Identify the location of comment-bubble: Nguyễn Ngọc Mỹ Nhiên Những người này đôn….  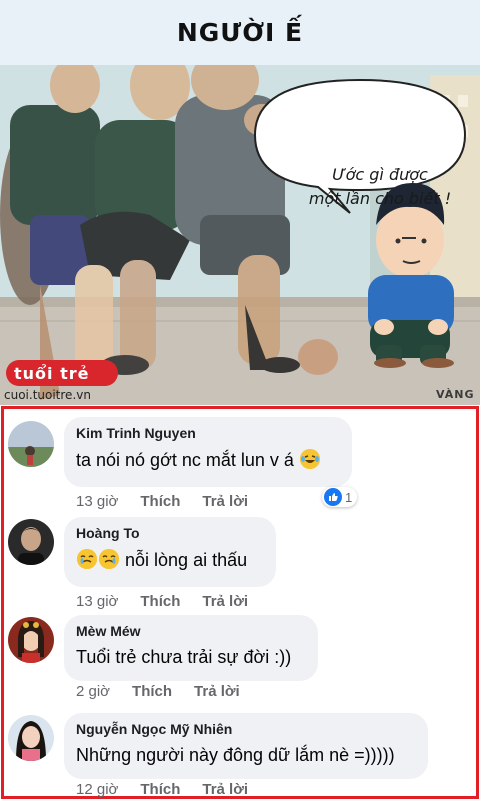
(246, 746).